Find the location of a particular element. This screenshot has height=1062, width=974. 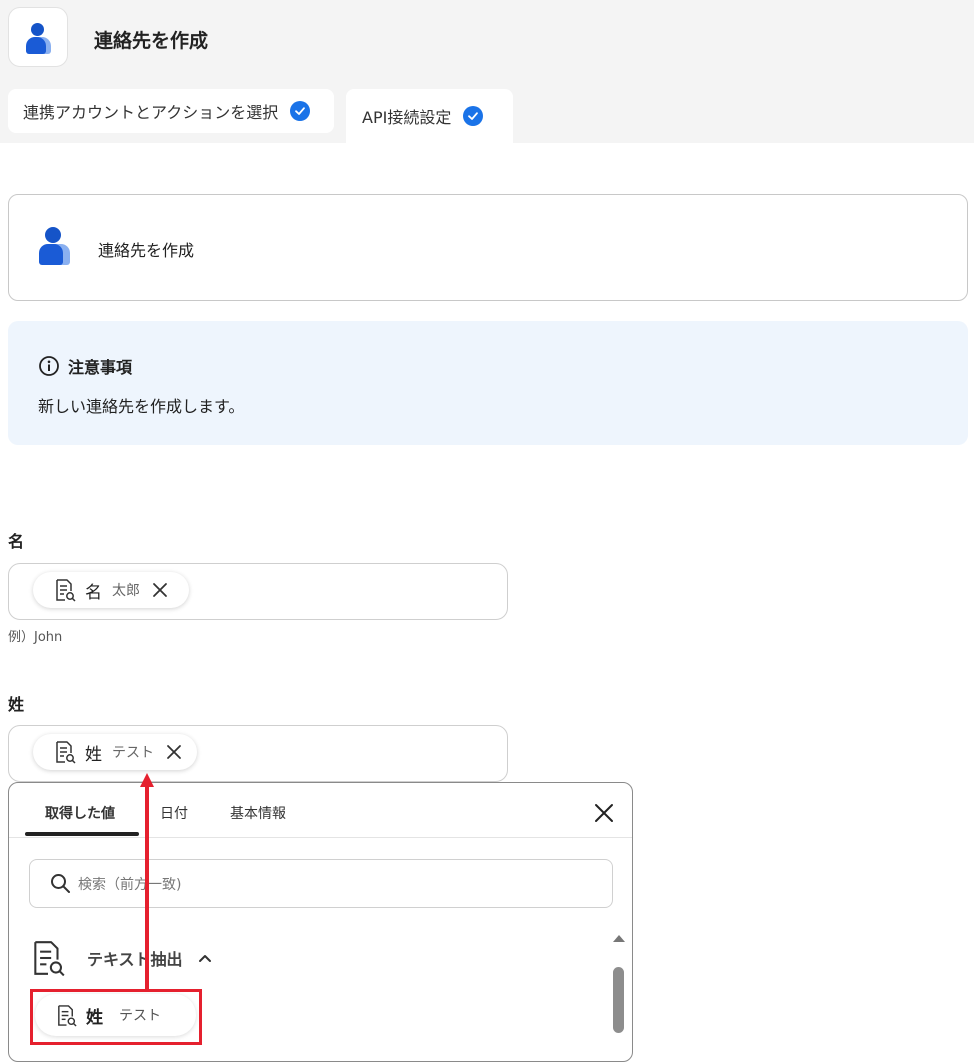

action-card: 連絡先を作成 is located at coordinates (488, 247).